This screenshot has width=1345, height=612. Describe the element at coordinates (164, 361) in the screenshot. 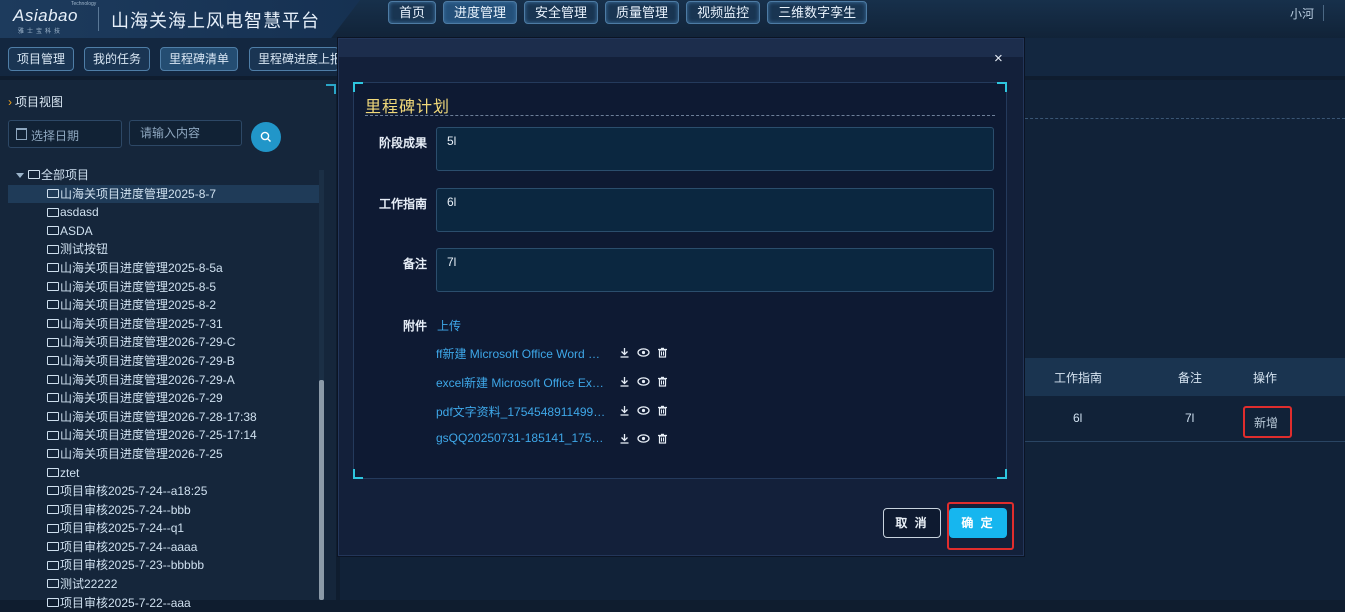

I see `tree-item: 山海关项目进度管理2026-7-29-B` at that location.